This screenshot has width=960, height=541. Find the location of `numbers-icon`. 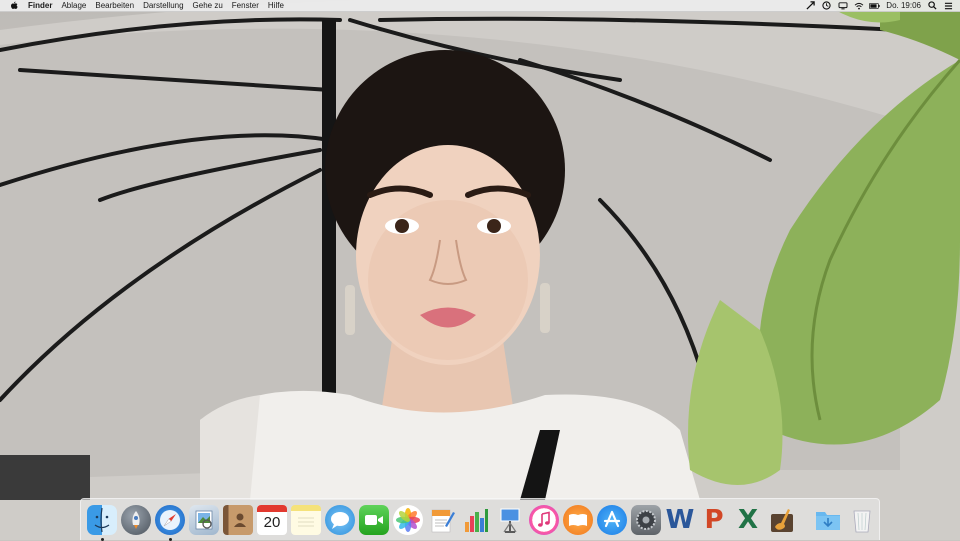

numbers-icon is located at coordinates (476, 520).